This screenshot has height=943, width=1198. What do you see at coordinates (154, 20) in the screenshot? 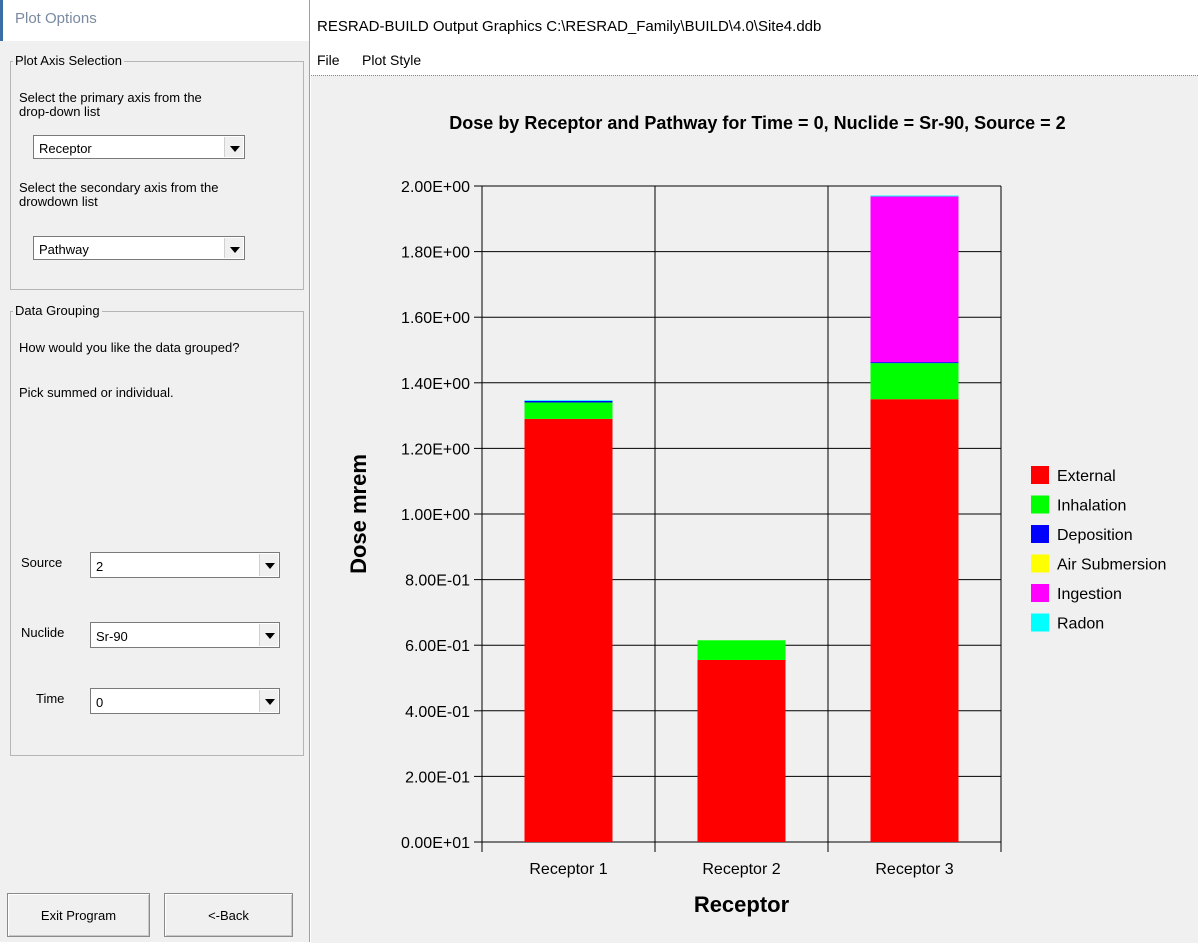
I see `panel-title: Plot Options` at bounding box center [154, 20].